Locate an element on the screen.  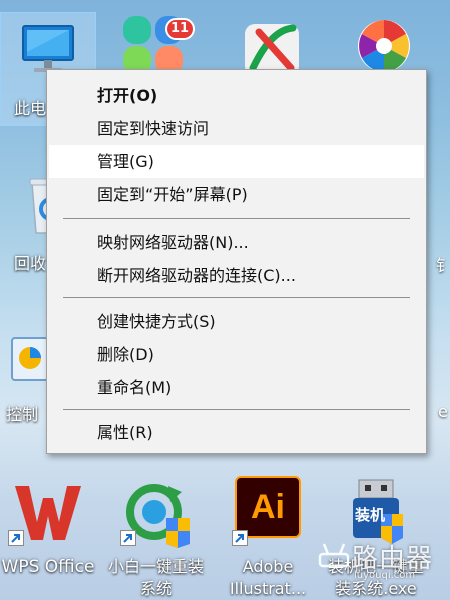
adobe-label-line1: Adobe is located at coordinates (268, 566).